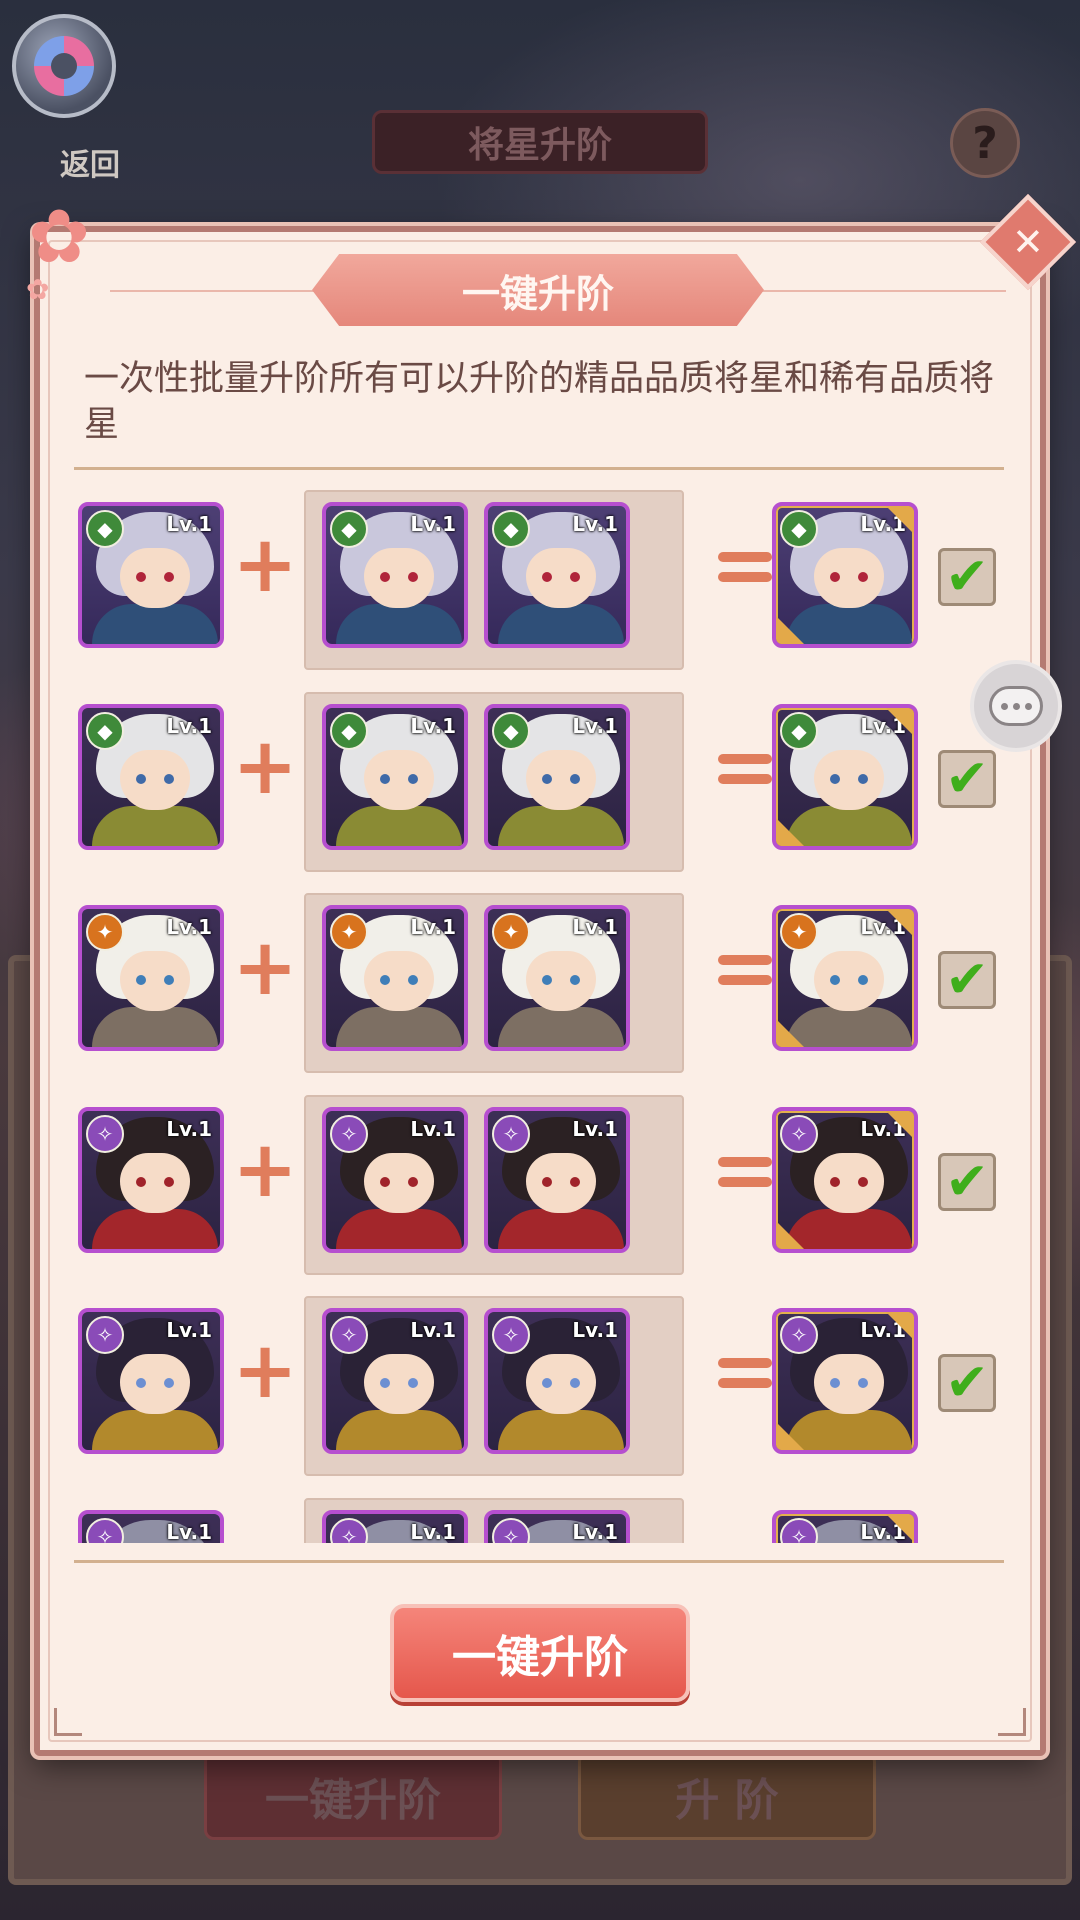  I want to click on dialog-title: 一键升阶, so click(538, 290).